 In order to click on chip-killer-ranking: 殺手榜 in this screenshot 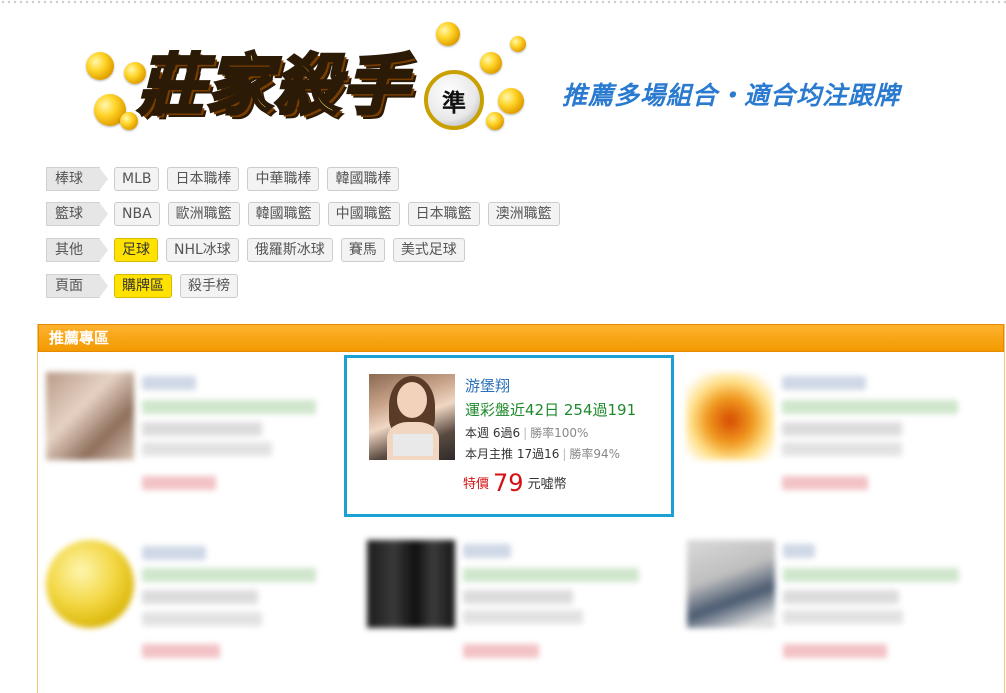, I will do `click(209, 286)`.